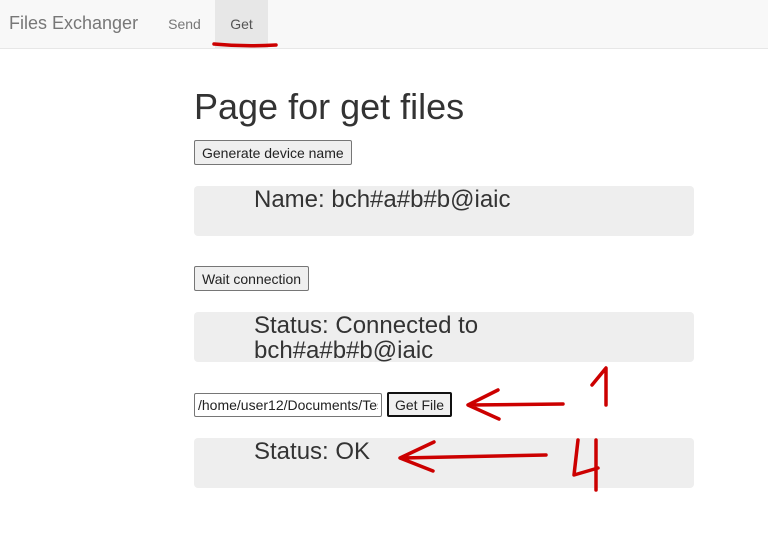  I want to click on brand-link: Files Exchanger, so click(73, 23).